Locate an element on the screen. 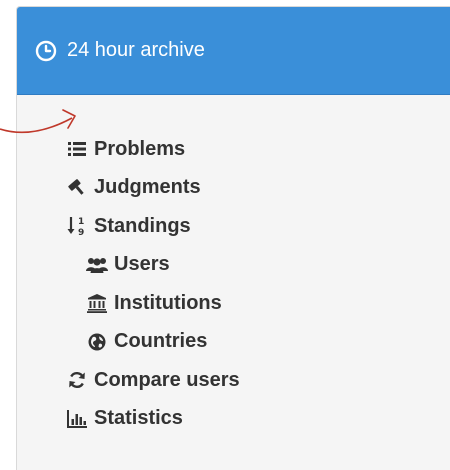 The width and height of the screenshot is (450, 470). menu-item-label: Countries is located at coordinates (161, 341).